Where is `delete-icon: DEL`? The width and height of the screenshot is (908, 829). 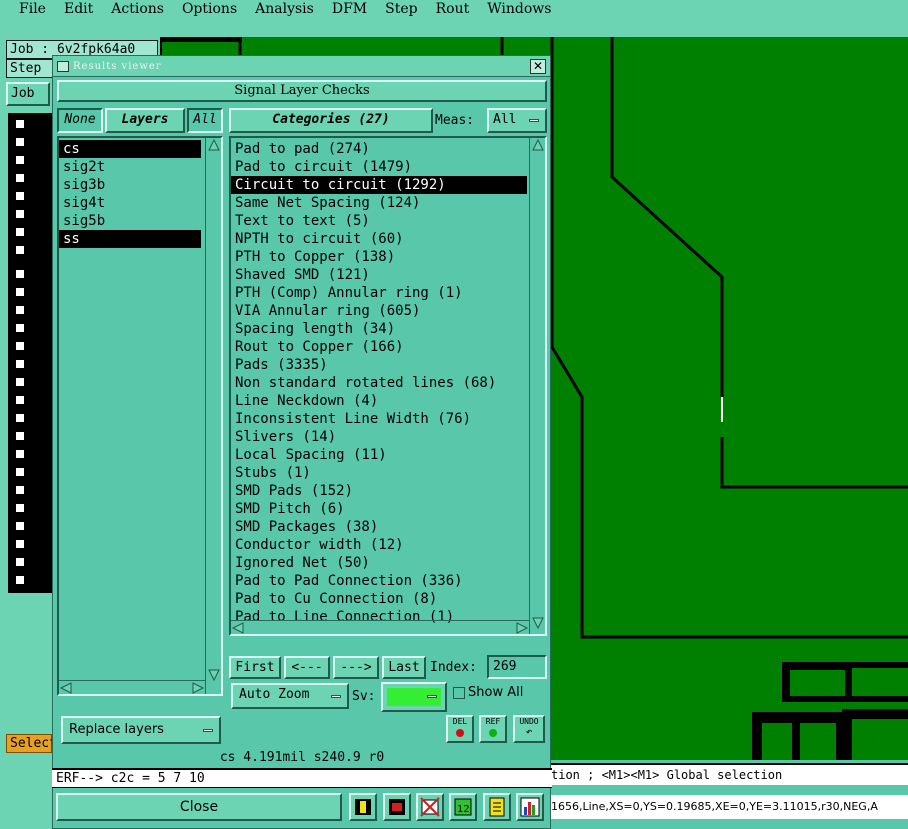
delete-icon: DEL is located at coordinates (460, 729).